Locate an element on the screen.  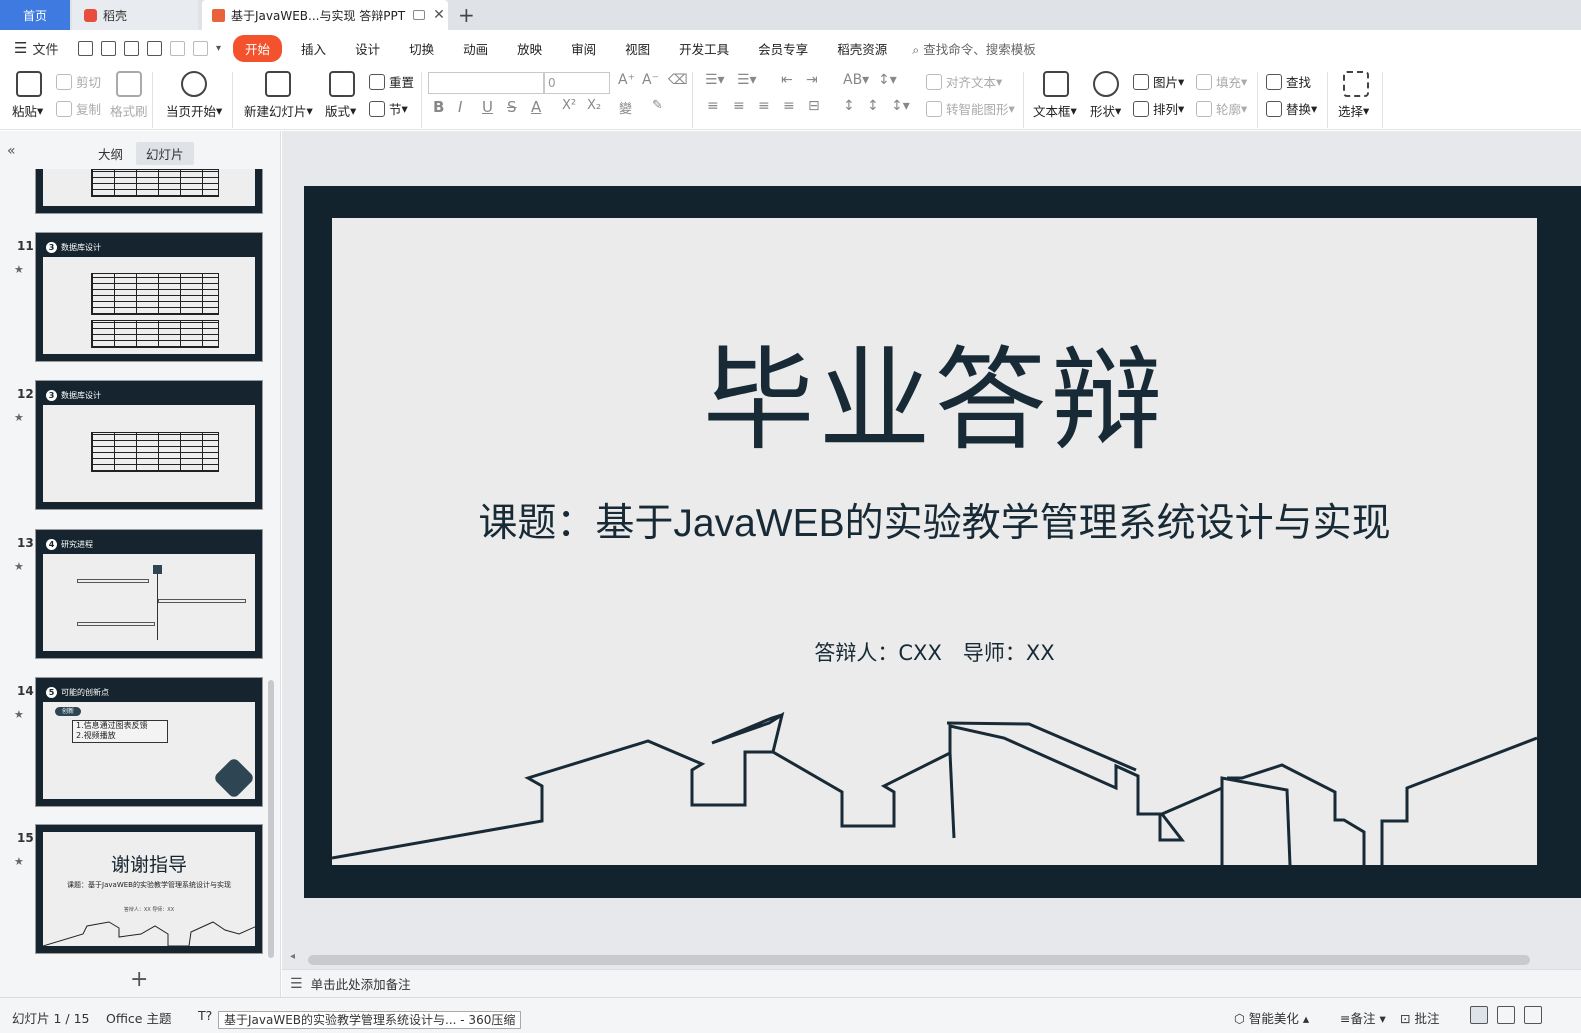
format-painter-button: 格式刷 is located at coordinates (129, 110).